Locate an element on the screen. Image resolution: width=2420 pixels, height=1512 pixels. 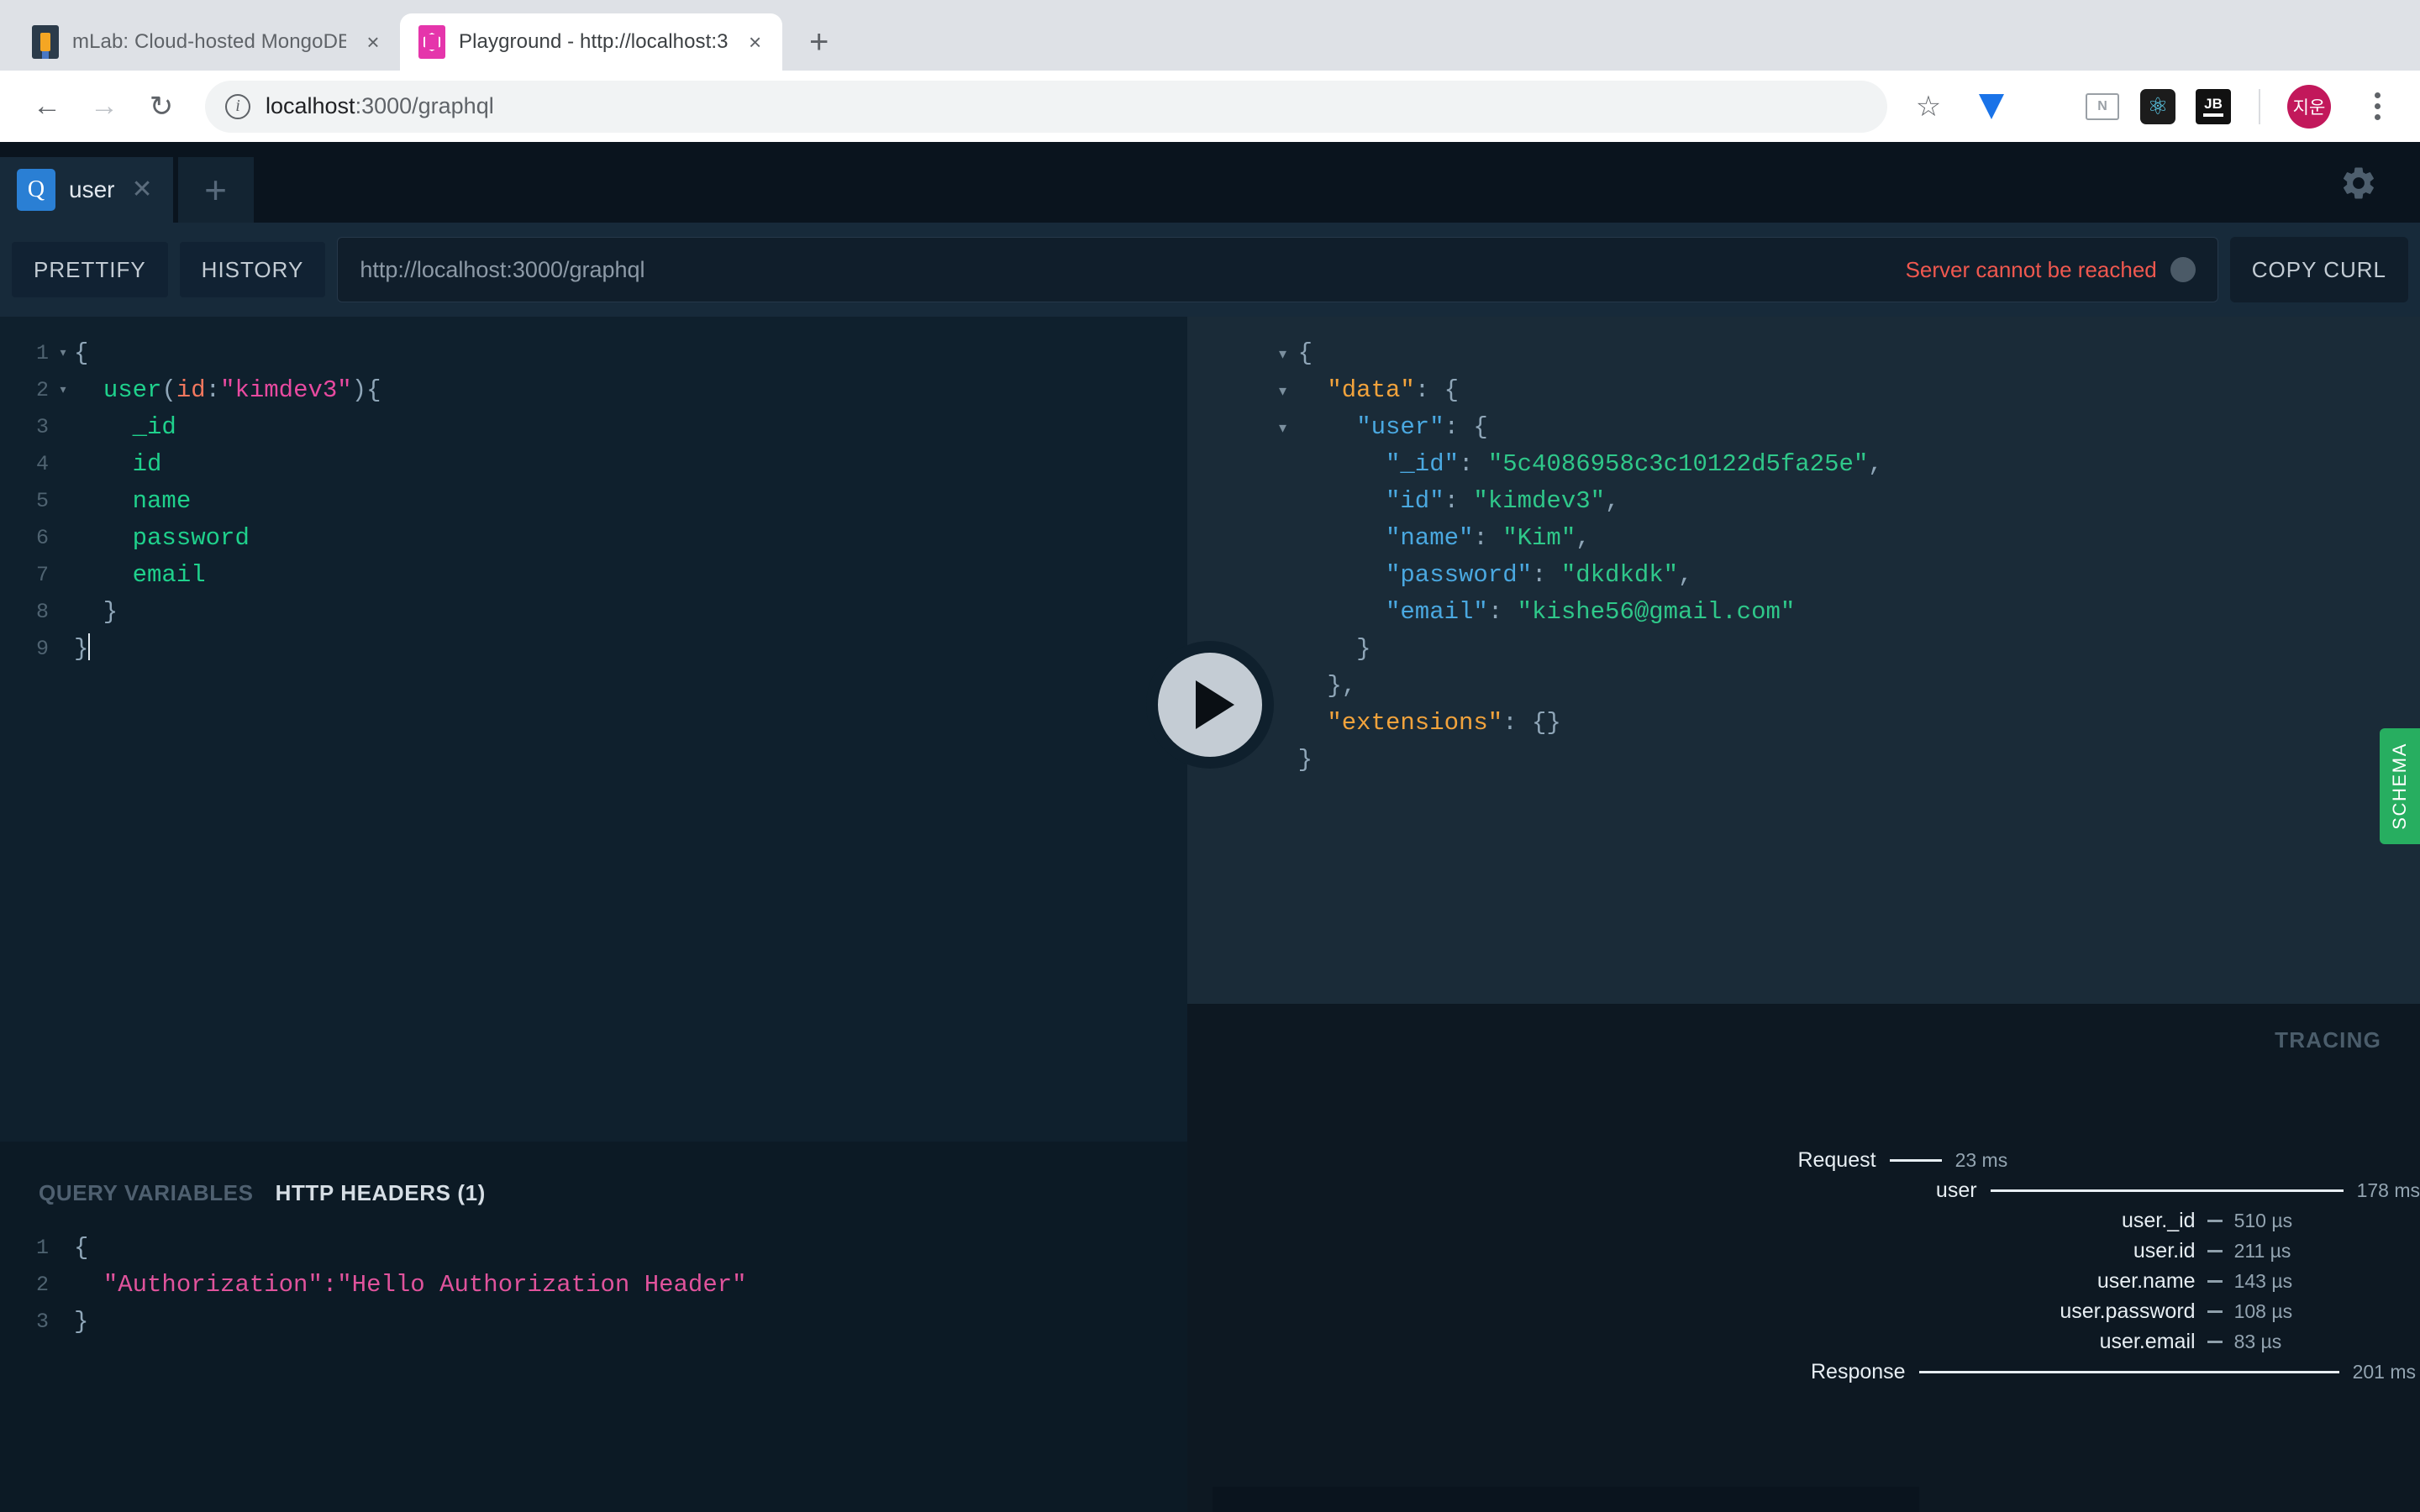
schema-tab: SCHEMA is located at coordinates (2400, 786).